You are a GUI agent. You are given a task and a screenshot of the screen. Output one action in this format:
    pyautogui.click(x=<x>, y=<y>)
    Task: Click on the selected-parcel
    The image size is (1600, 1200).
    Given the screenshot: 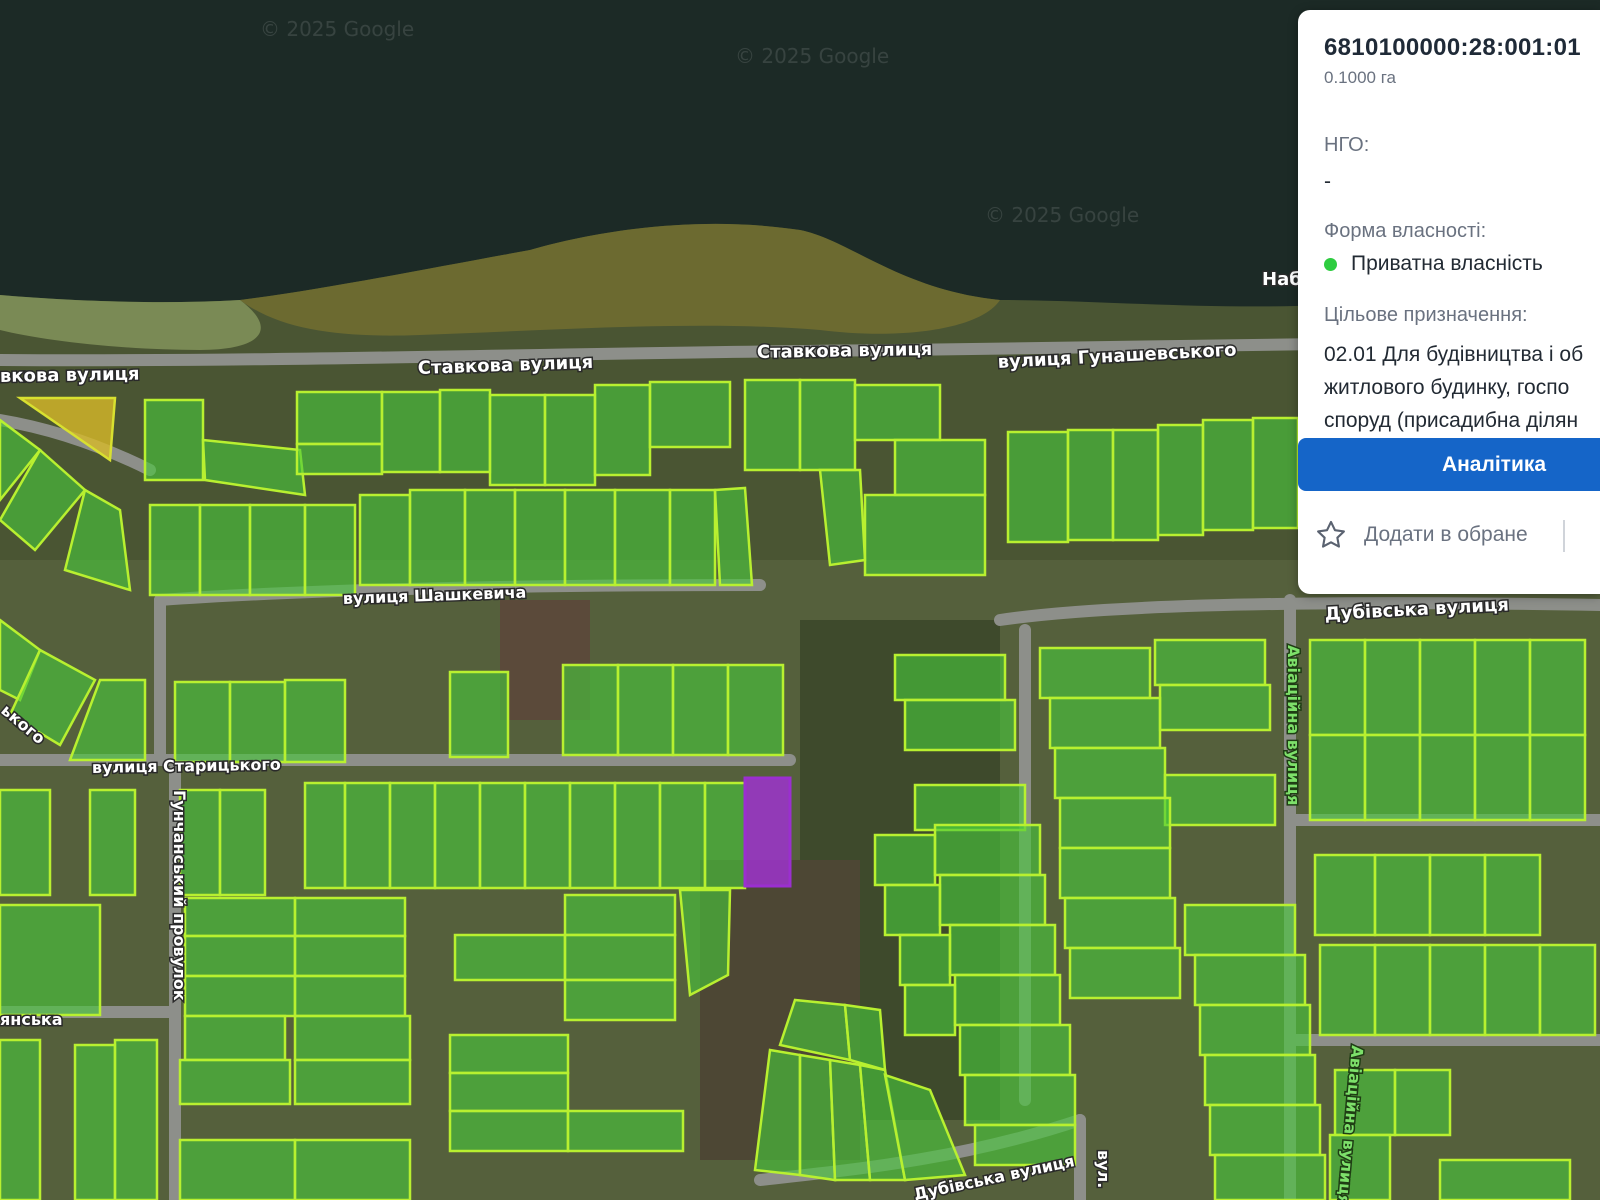 What is the action you would take?
    pyautogui.click(x=767, y=832)
    